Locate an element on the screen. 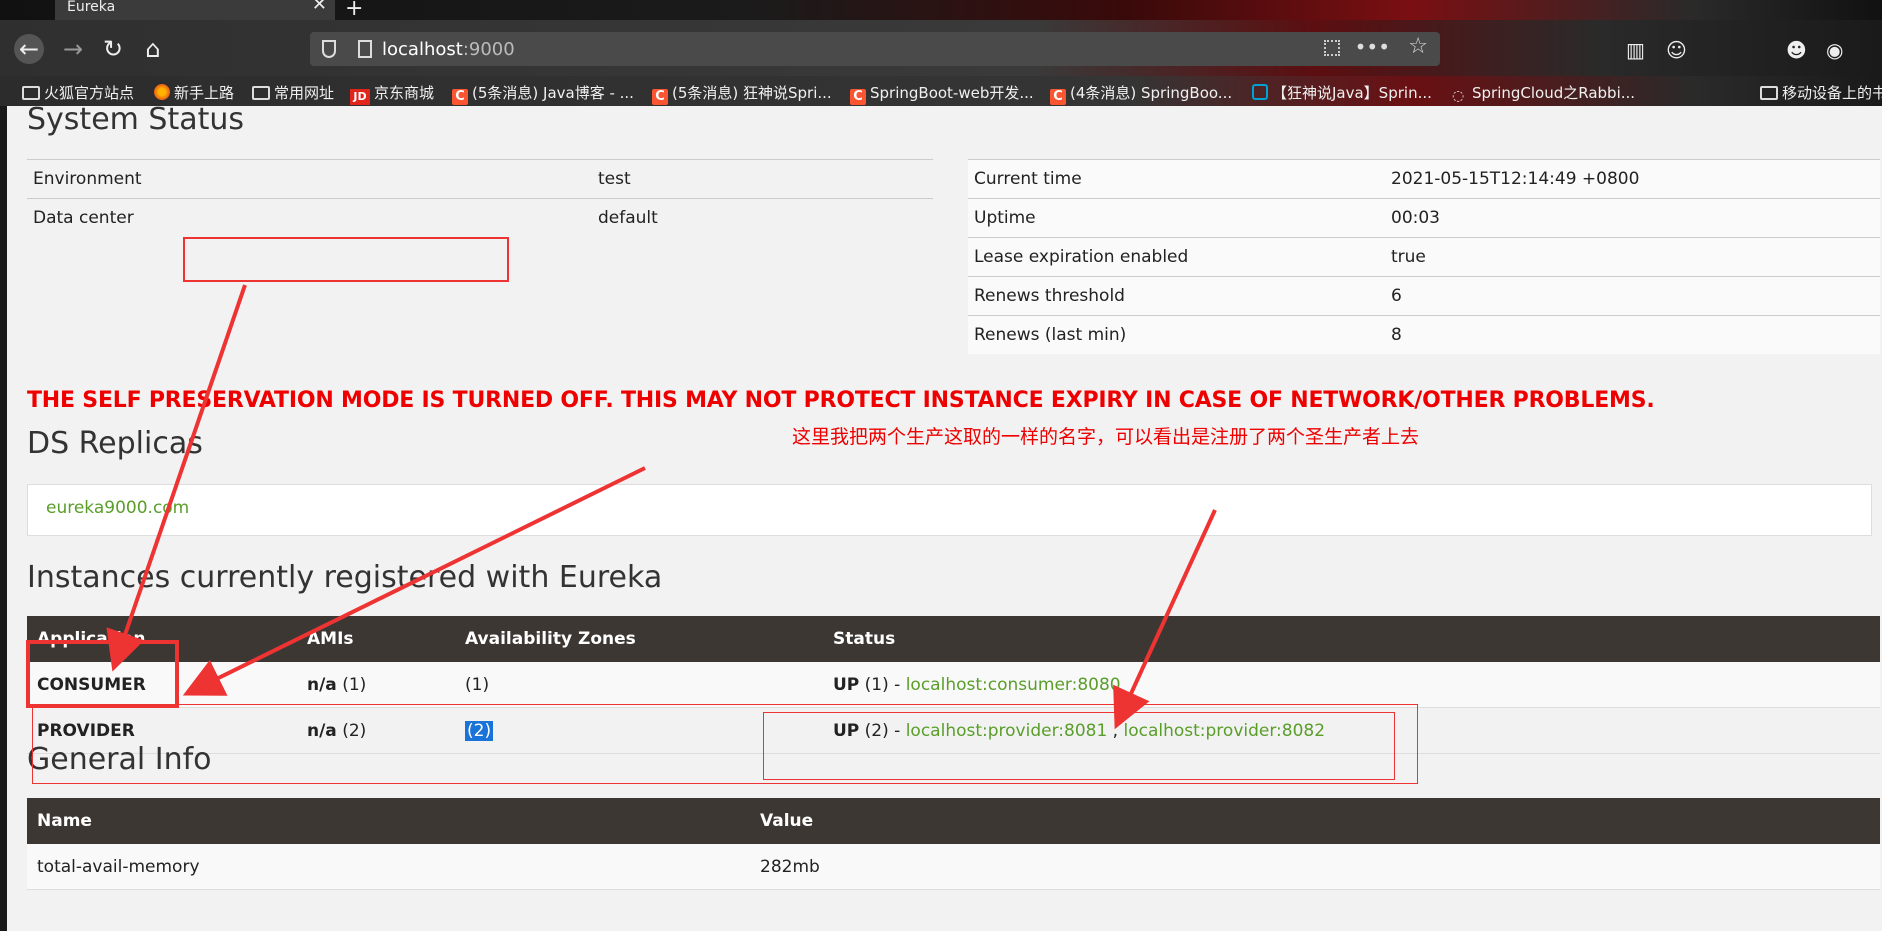  qr-code-icon is located at coordinates (1332, 48).